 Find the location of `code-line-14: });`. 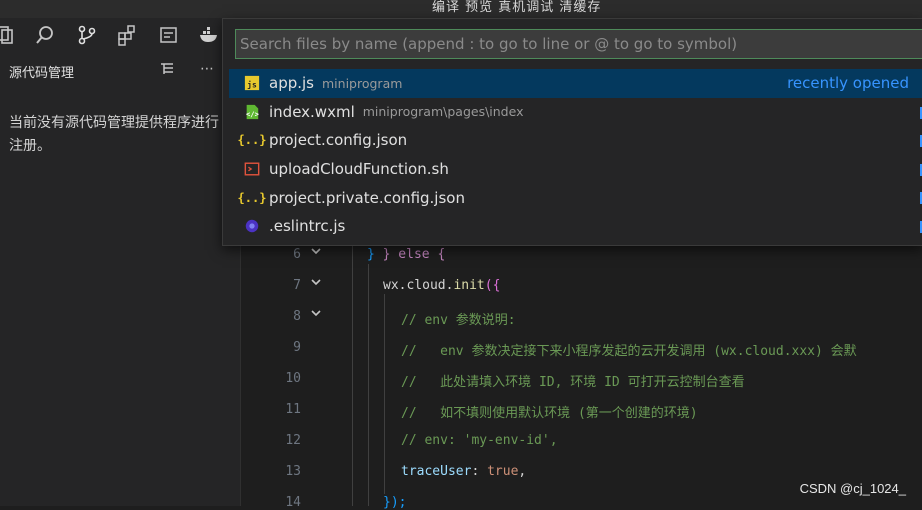

code-line-14: }); is located at coordinates (395, 502).